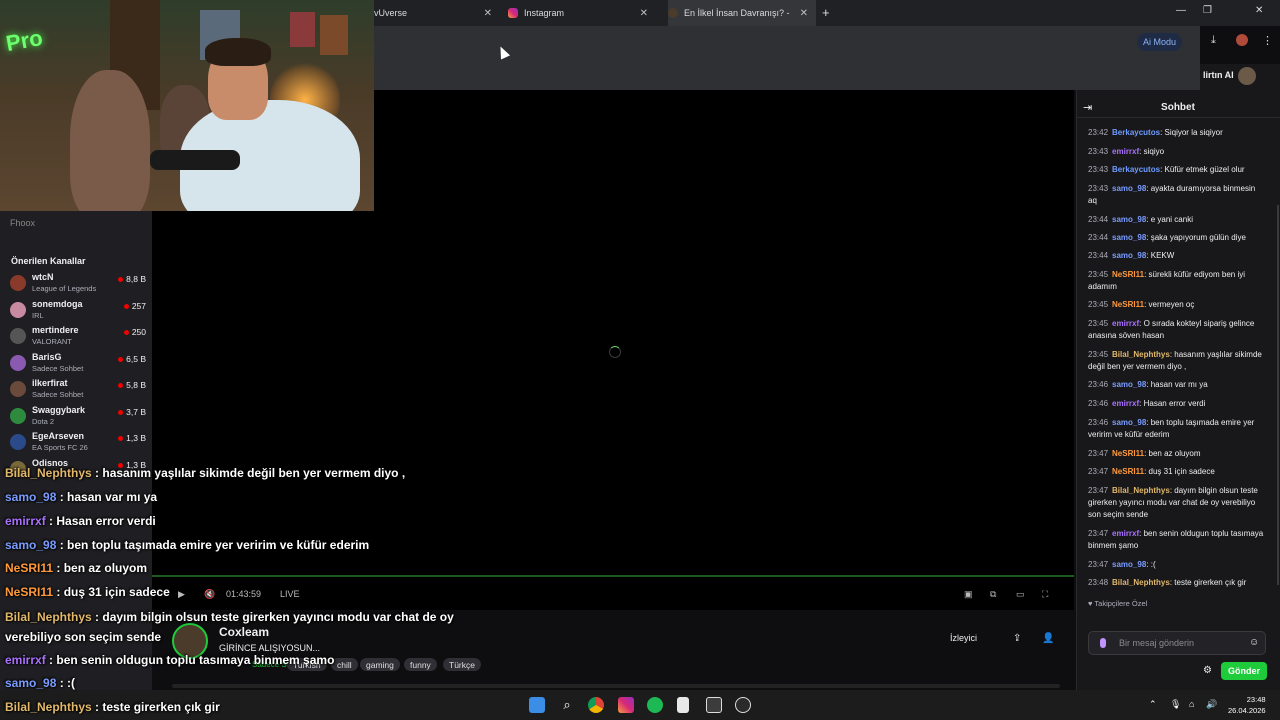 This screenshot has width=1280, height=720. I want to click on chat-settings-icon: ⚙, so click(1207, 670).